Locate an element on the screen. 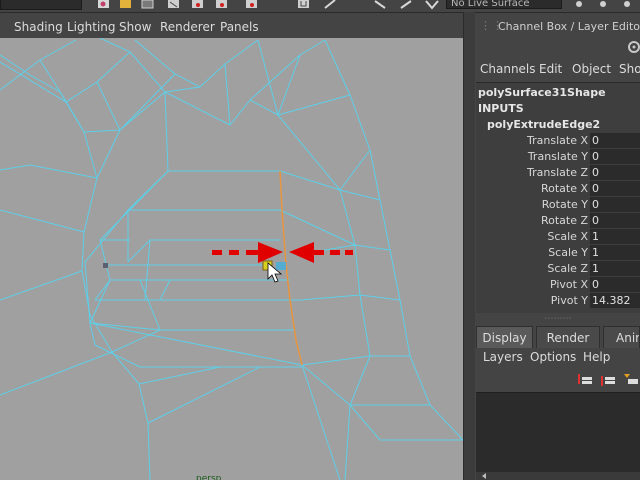 Image resolution: width=640 pixels, height=480 pixels. pane-resize-handle: ⋯⋯⋯ is located at coordinates (558, 319).